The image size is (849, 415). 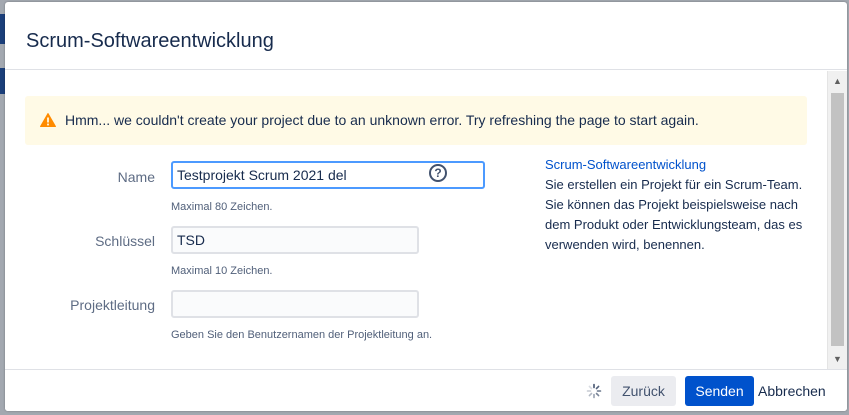 What do you see at coordinates (125, 241) in the screenshot?
I see `key-label: Schlüssel` at bounding box center [125, 241].